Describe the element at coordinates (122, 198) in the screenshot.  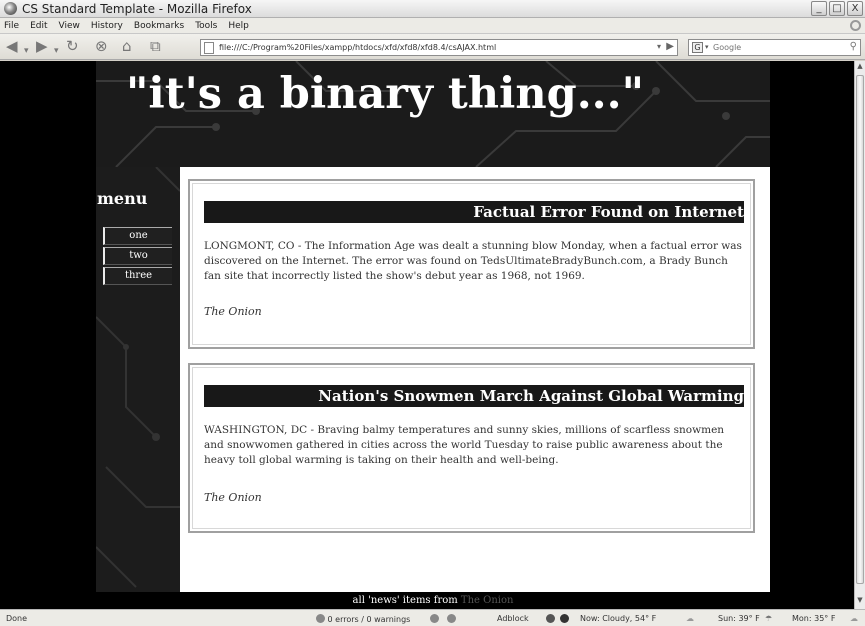
I see `menu-title: menu` at that location.